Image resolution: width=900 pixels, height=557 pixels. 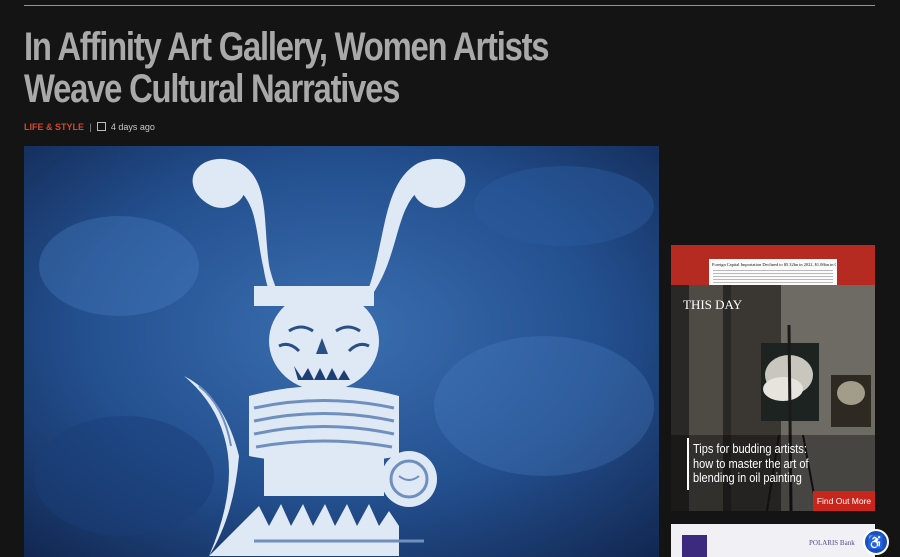 What do you see at coordinates (132, 127) in the screenshot?
I see `article-date: 4 days ago` at bounding box center [132, 127].